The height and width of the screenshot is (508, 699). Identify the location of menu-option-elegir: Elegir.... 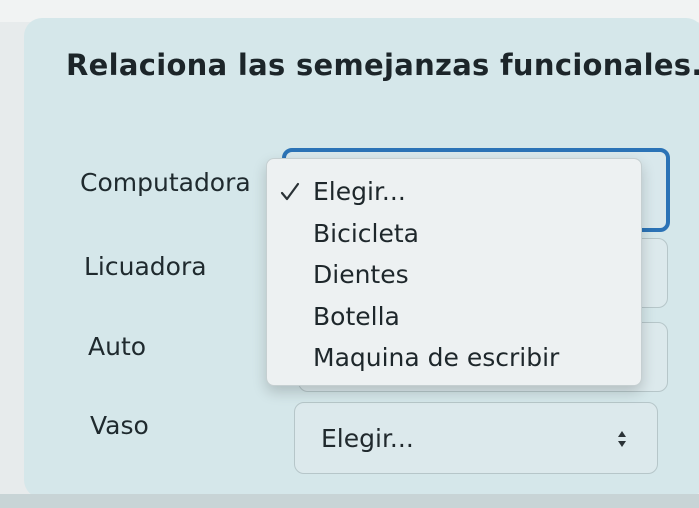
(359, 191).